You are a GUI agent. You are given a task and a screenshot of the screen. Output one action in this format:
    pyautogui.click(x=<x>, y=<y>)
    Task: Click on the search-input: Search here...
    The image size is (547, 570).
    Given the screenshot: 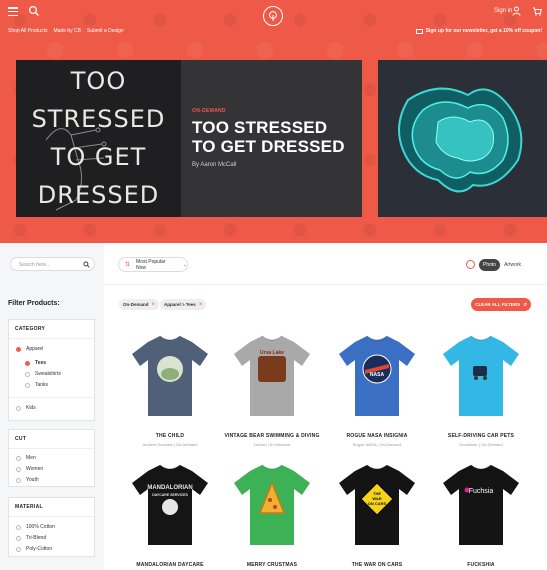 What is the action you would take?
    pyautogui.click(x=52, y=264)
    